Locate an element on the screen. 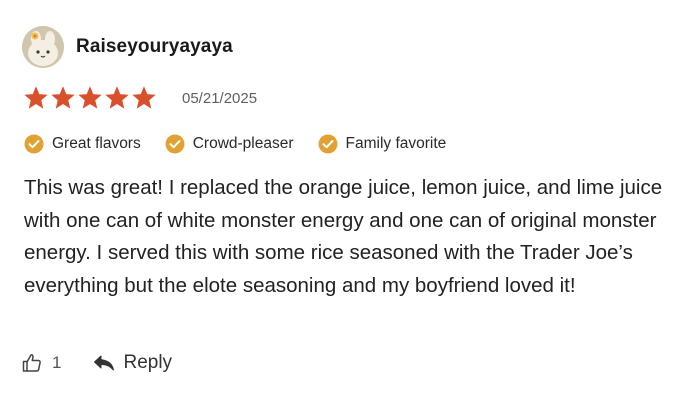 The height and width of the screenshot is (414, 700). review-actions: 1 Reply is located at coordinates (97, 363).